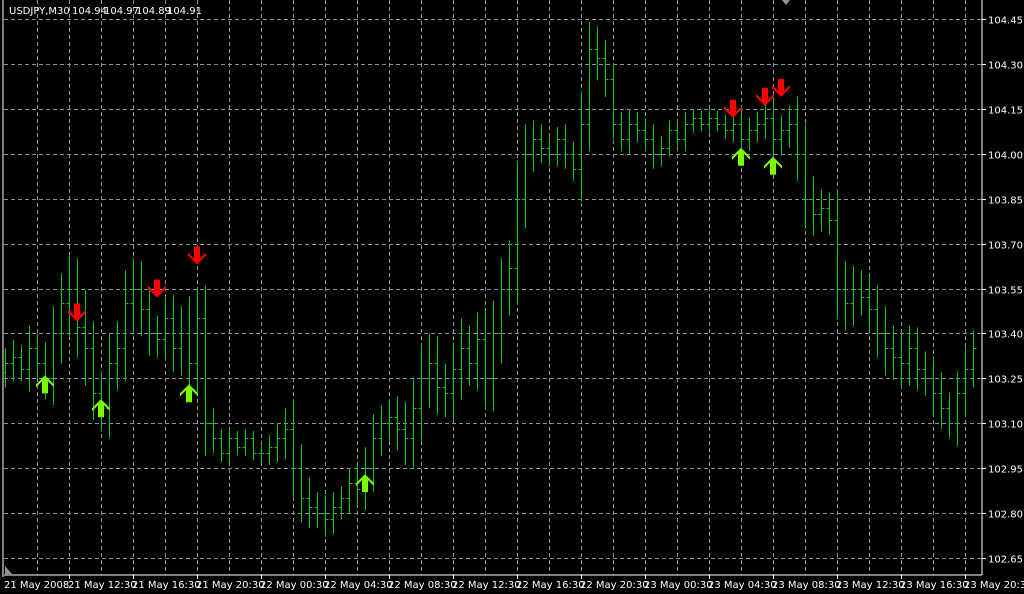 This screenshot has width=1024, height=594. What do you see at coordinates (358, 585) in the screenshot?
I see `time-tick-label: 22 May 04:30` at bounding box center [358, 585].